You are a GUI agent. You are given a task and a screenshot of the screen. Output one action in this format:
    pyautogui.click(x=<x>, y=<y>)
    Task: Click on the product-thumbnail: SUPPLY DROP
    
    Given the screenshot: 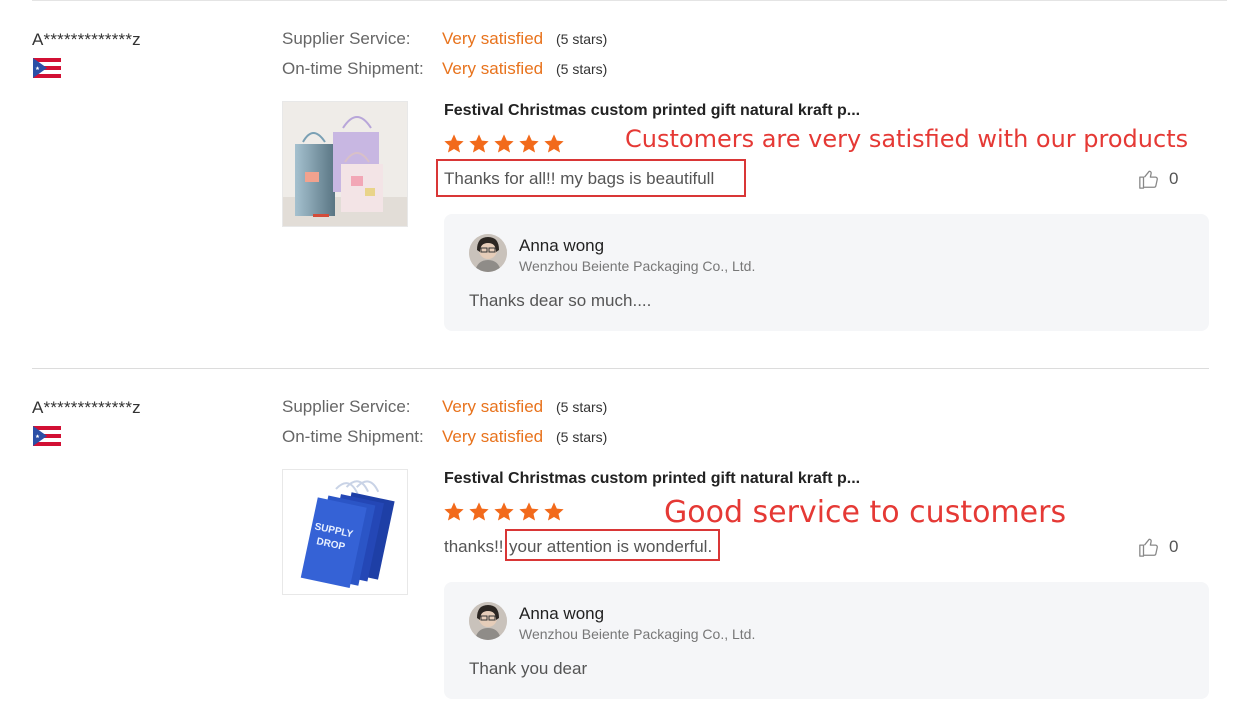 What is the action you would take?
    pyautogui.click(x=345, y=532)
    